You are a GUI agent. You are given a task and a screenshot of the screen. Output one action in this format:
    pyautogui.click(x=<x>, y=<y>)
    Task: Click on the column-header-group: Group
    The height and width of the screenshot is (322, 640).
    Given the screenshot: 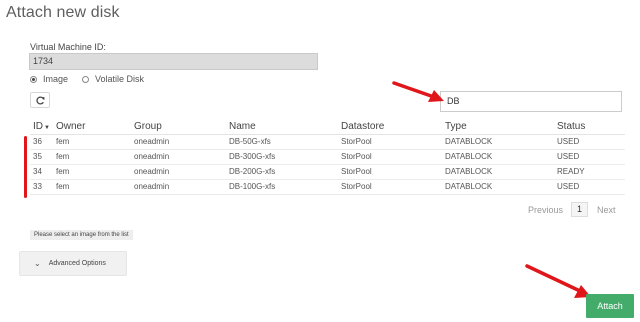 What is the action you would take?
    pyautogui.click(x=178, y=127)
    